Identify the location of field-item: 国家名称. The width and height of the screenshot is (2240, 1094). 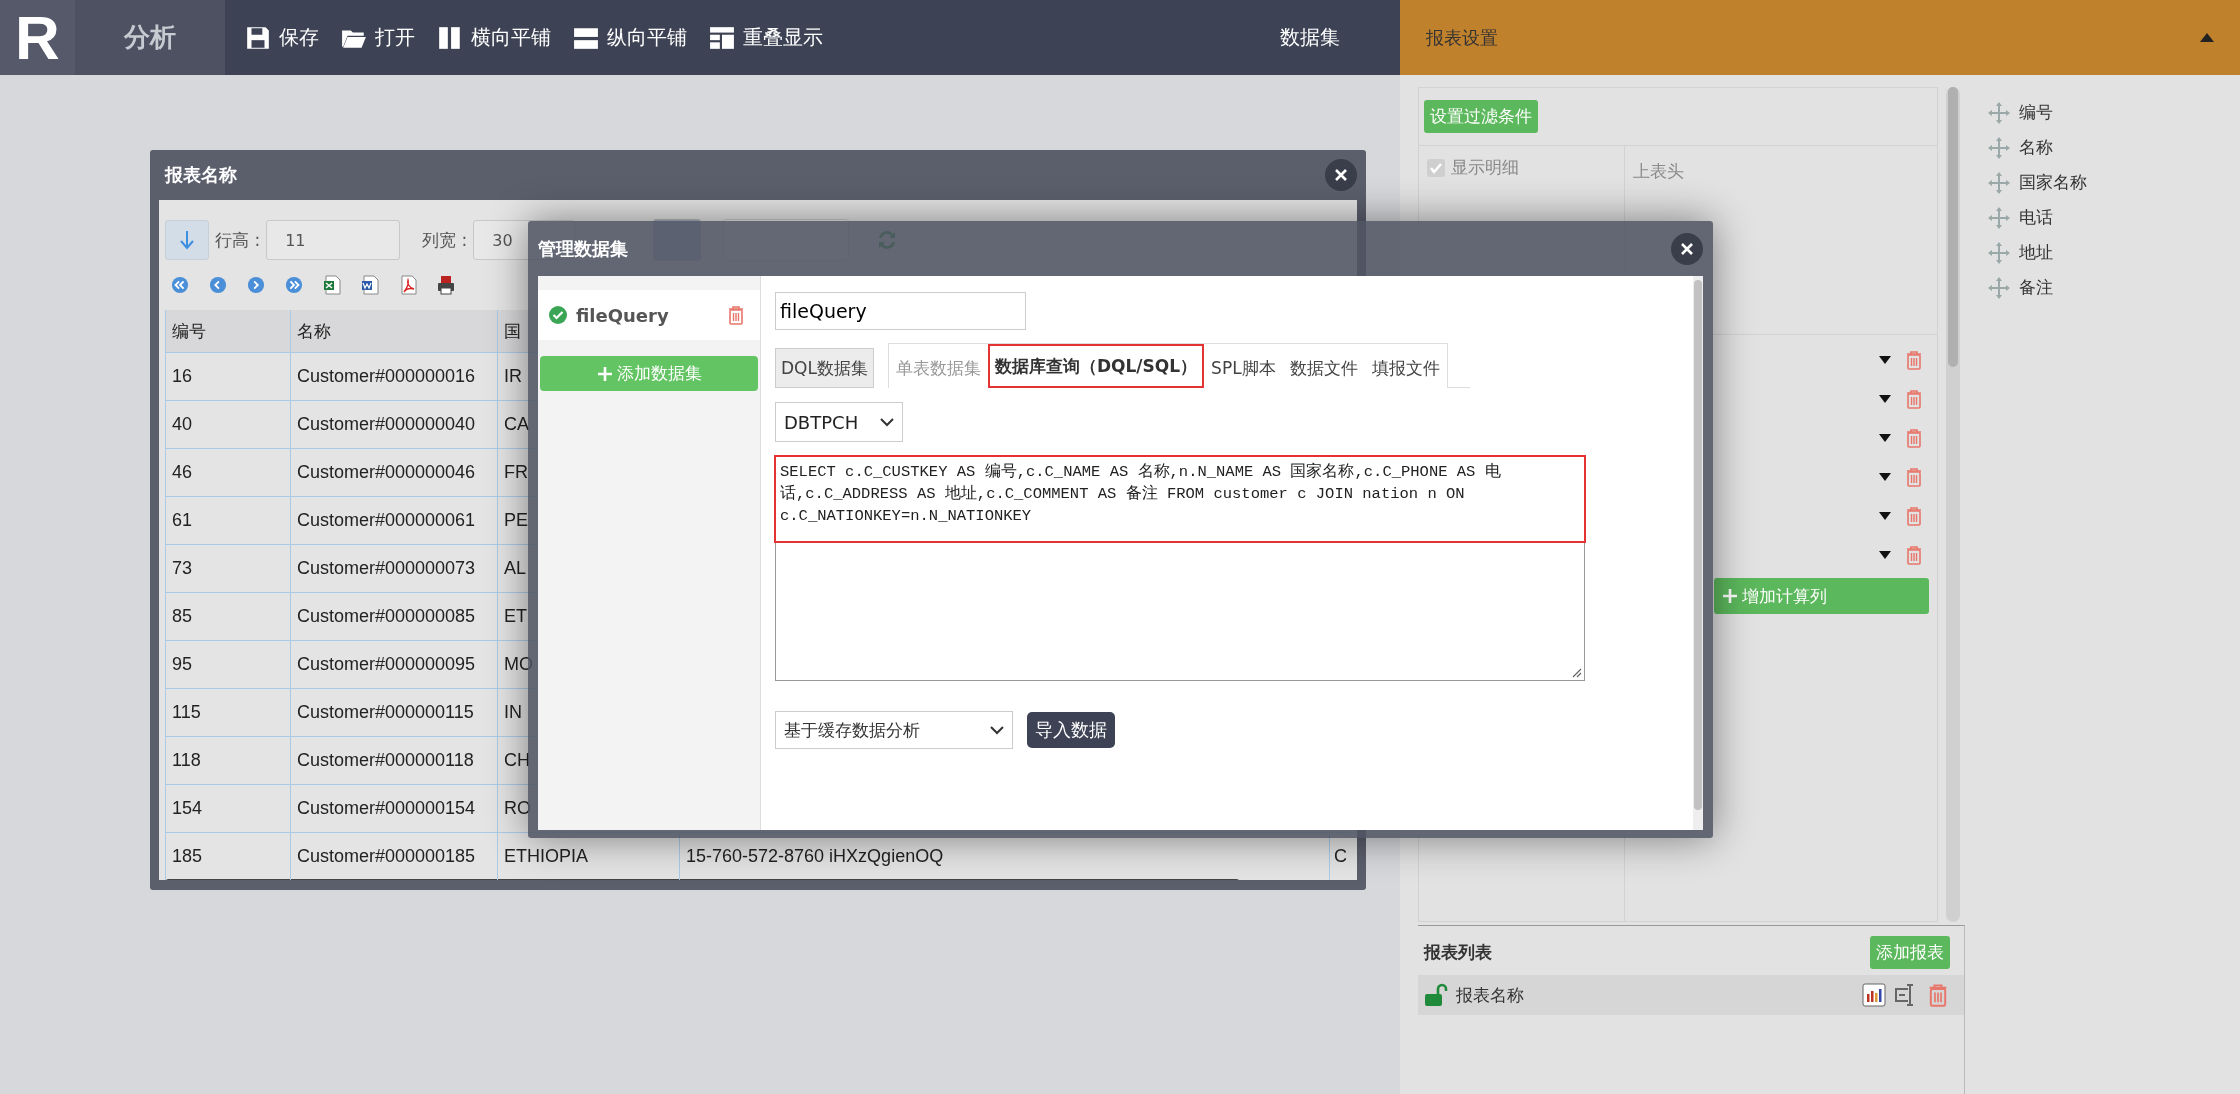
(2053, 182).